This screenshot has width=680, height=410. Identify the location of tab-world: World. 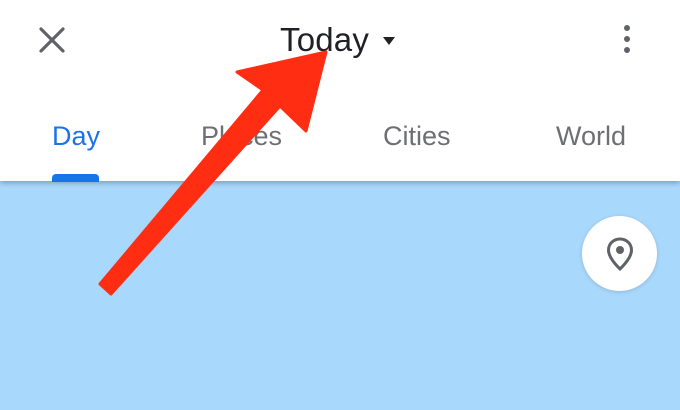
(591, 136).